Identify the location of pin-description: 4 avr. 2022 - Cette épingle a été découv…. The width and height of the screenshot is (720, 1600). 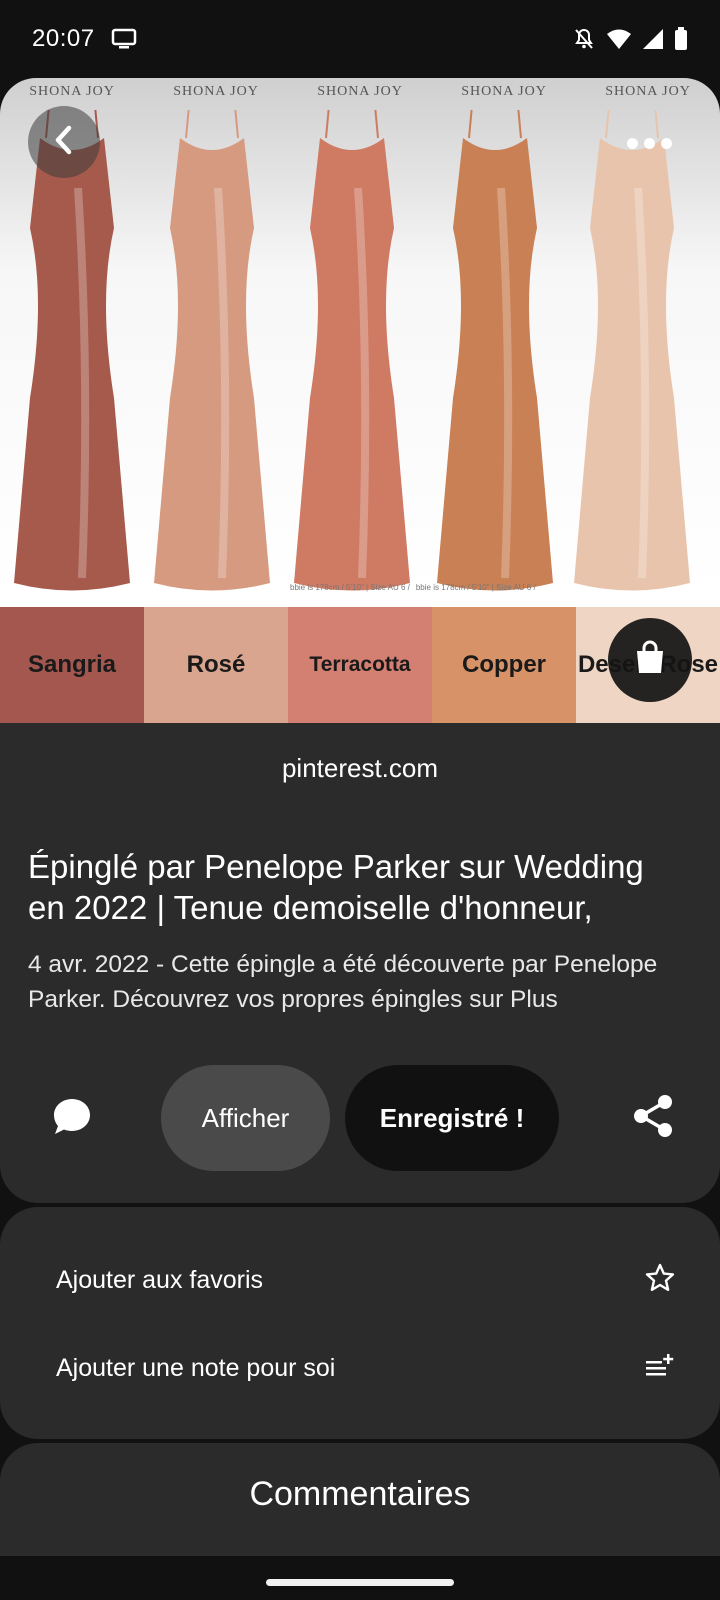
(343, 982).